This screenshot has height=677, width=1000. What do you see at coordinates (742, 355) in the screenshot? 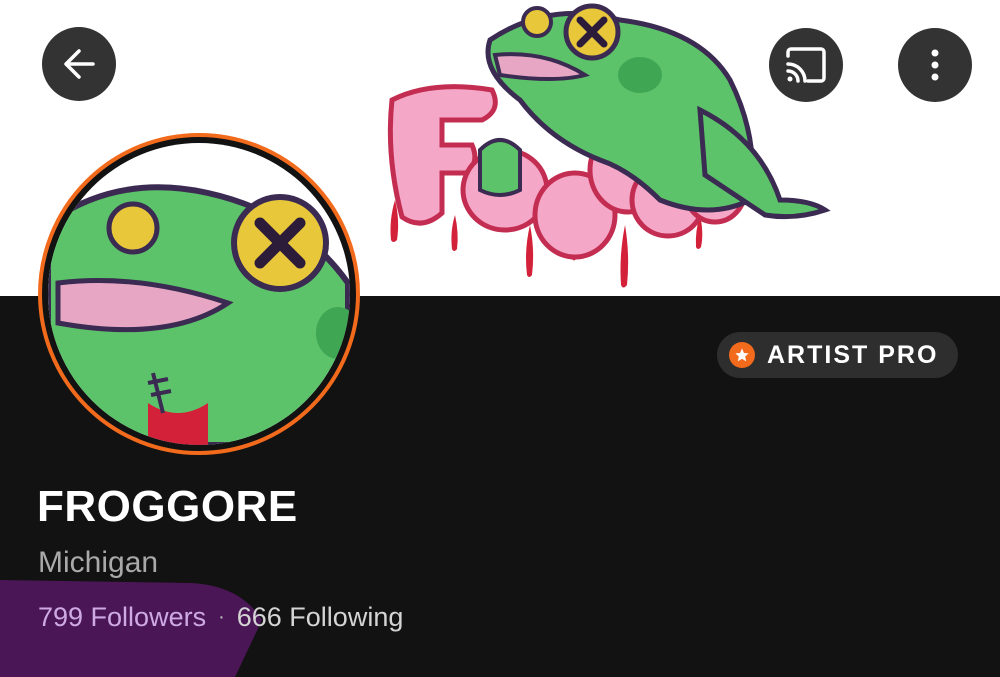
I see `star-icon` at bounding box center [742, 355].